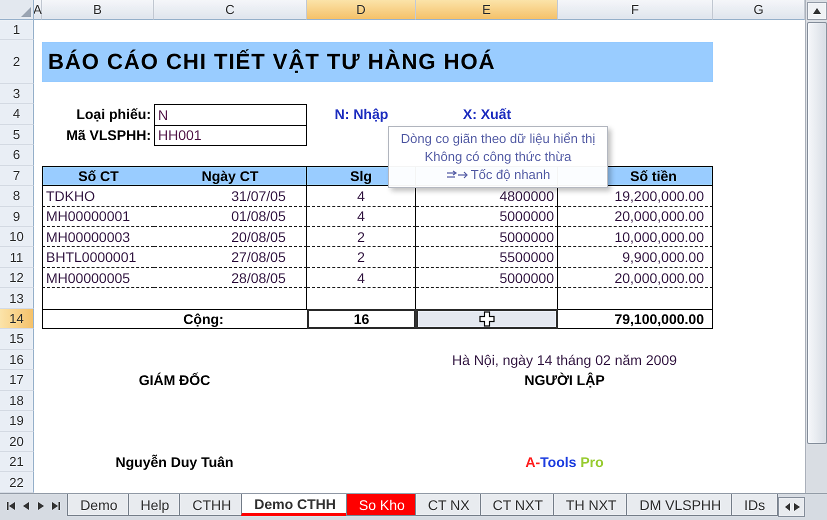 This screenshot has height=520, width=827. I want to click on field-label: Loại phiếu:, so click(113, 114).